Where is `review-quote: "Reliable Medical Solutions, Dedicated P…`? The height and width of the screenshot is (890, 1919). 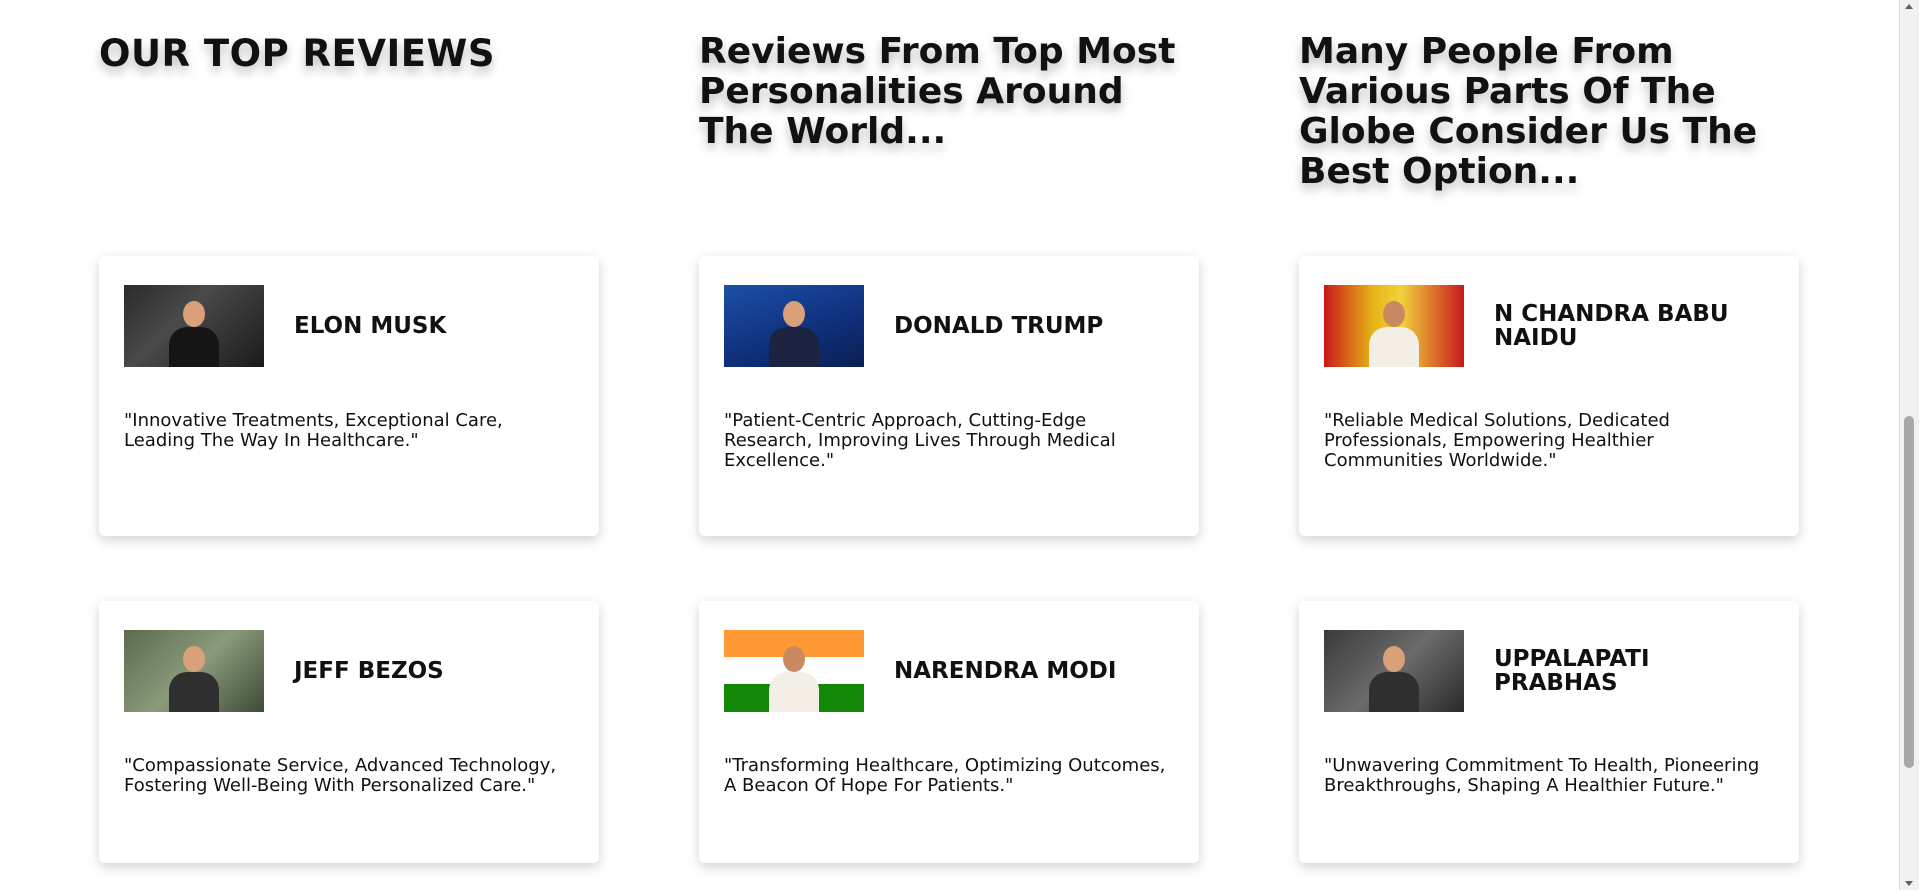
review-quote: "Reliable Medical Solutions, Dedicated P… is located at coordinates (1497, 440).